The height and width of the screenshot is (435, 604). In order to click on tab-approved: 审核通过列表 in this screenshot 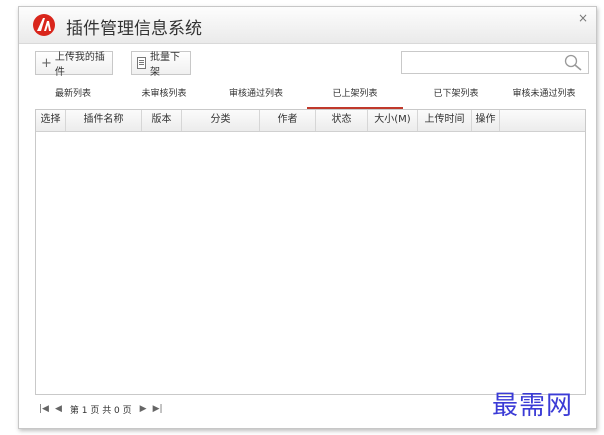, I will do `click(256, 97)`.